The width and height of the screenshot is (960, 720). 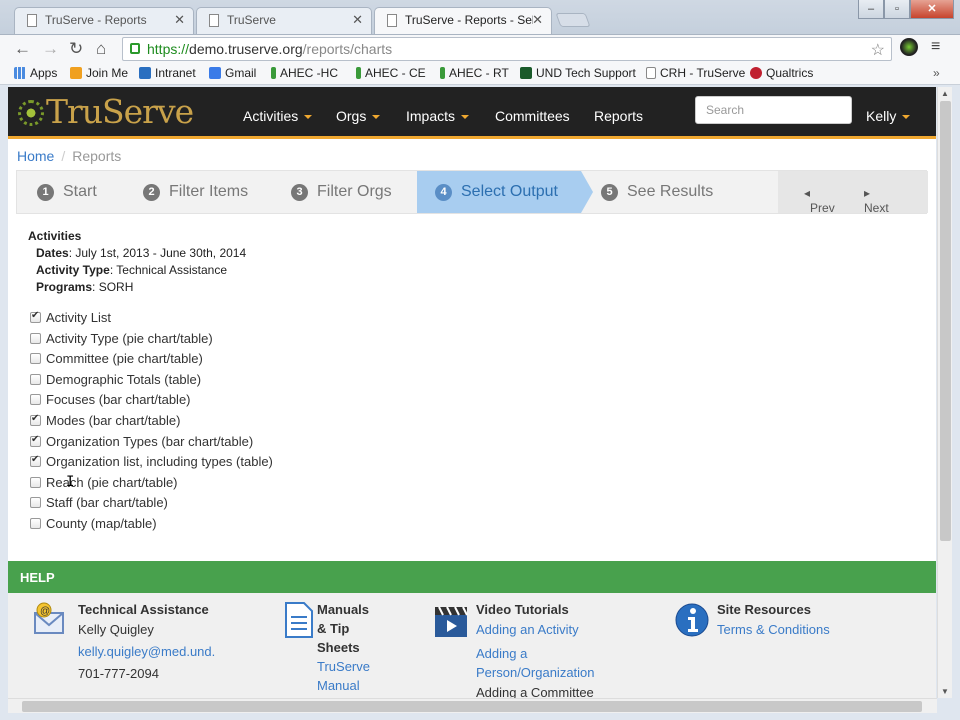 What do you see at coordinates (167, 73) in the screenshot?
I see `bookmark-intranet: Intranet` at bounding box center [167, 73].